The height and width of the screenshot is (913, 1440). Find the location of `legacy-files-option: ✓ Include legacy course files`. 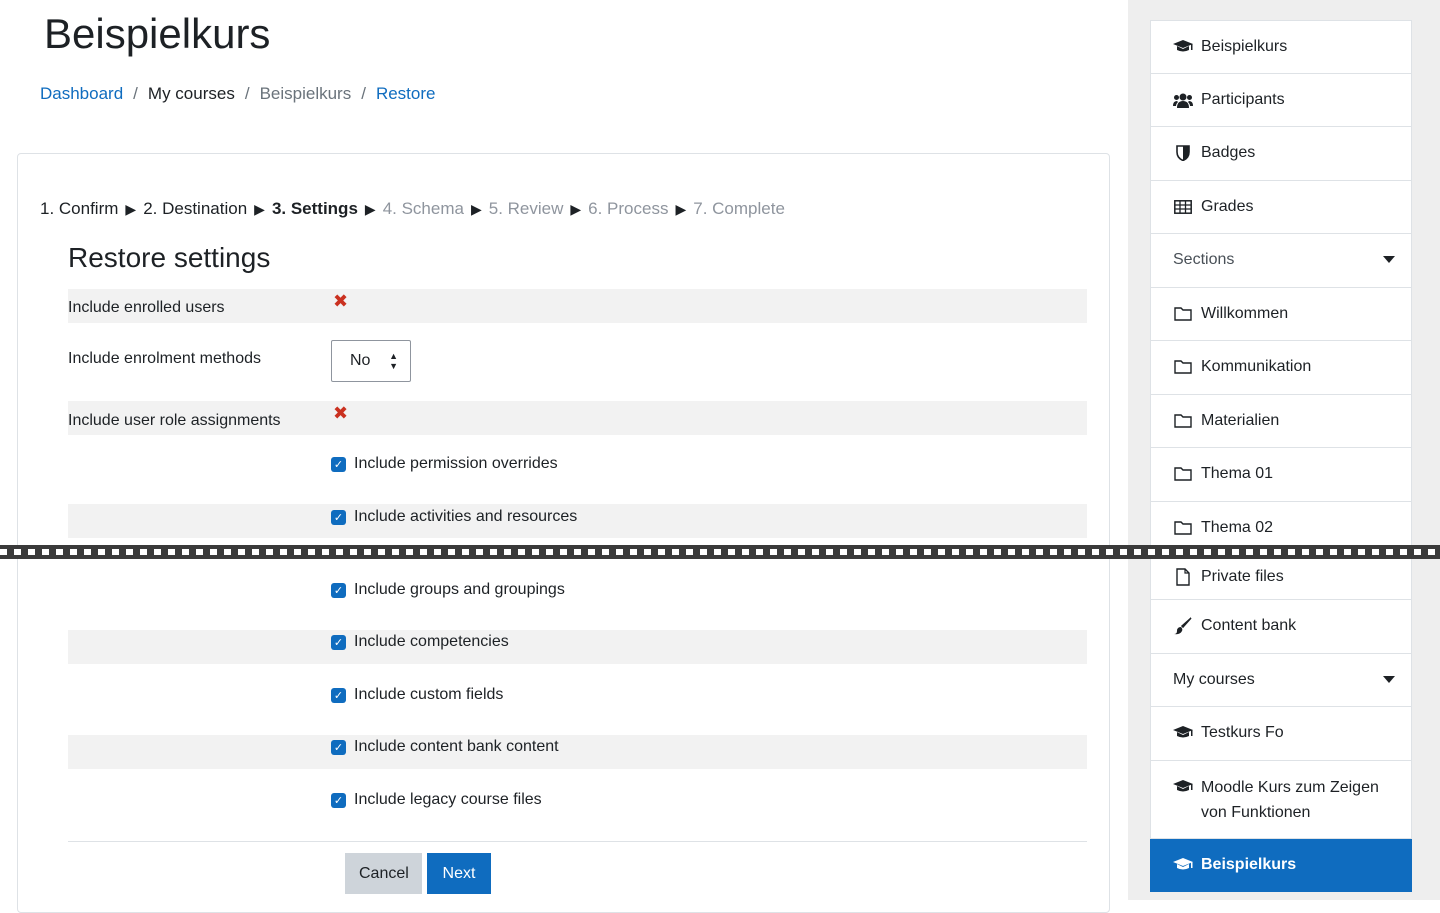

legacy-files-option: ✓ Include legacy course files is located at coordinates (436, 800).